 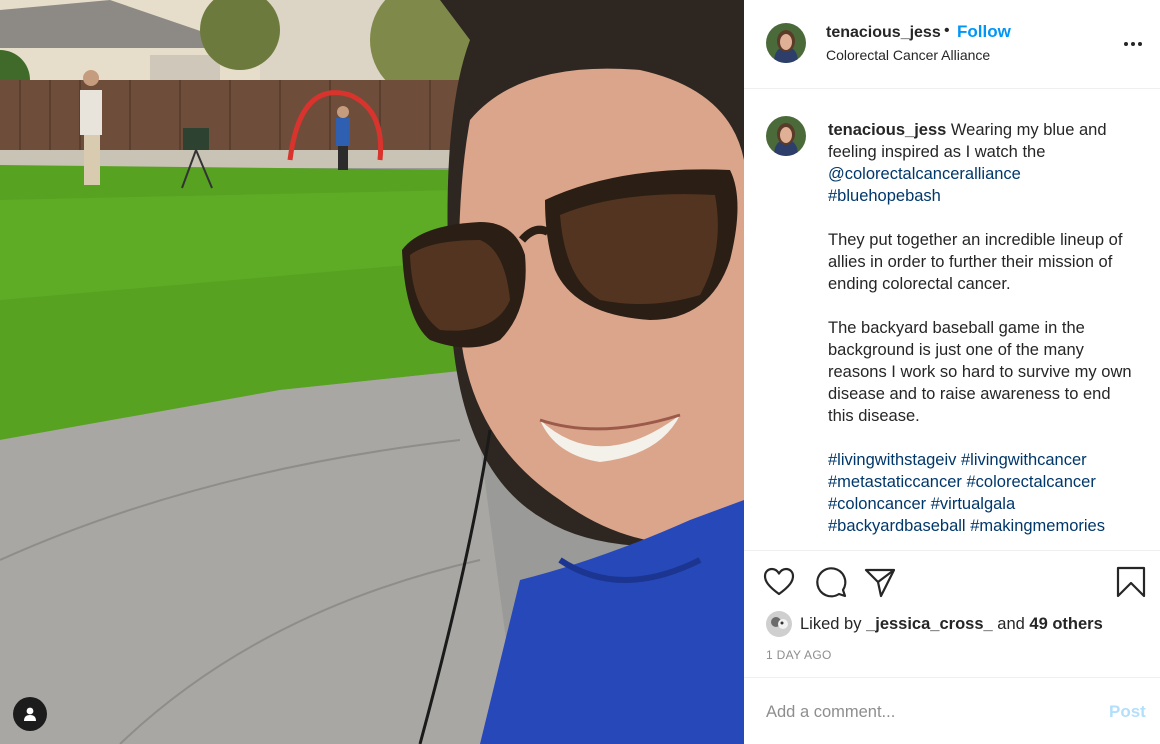 I want to click on hashtag-link: #metastaticcancer, so click(x=895, y=482).